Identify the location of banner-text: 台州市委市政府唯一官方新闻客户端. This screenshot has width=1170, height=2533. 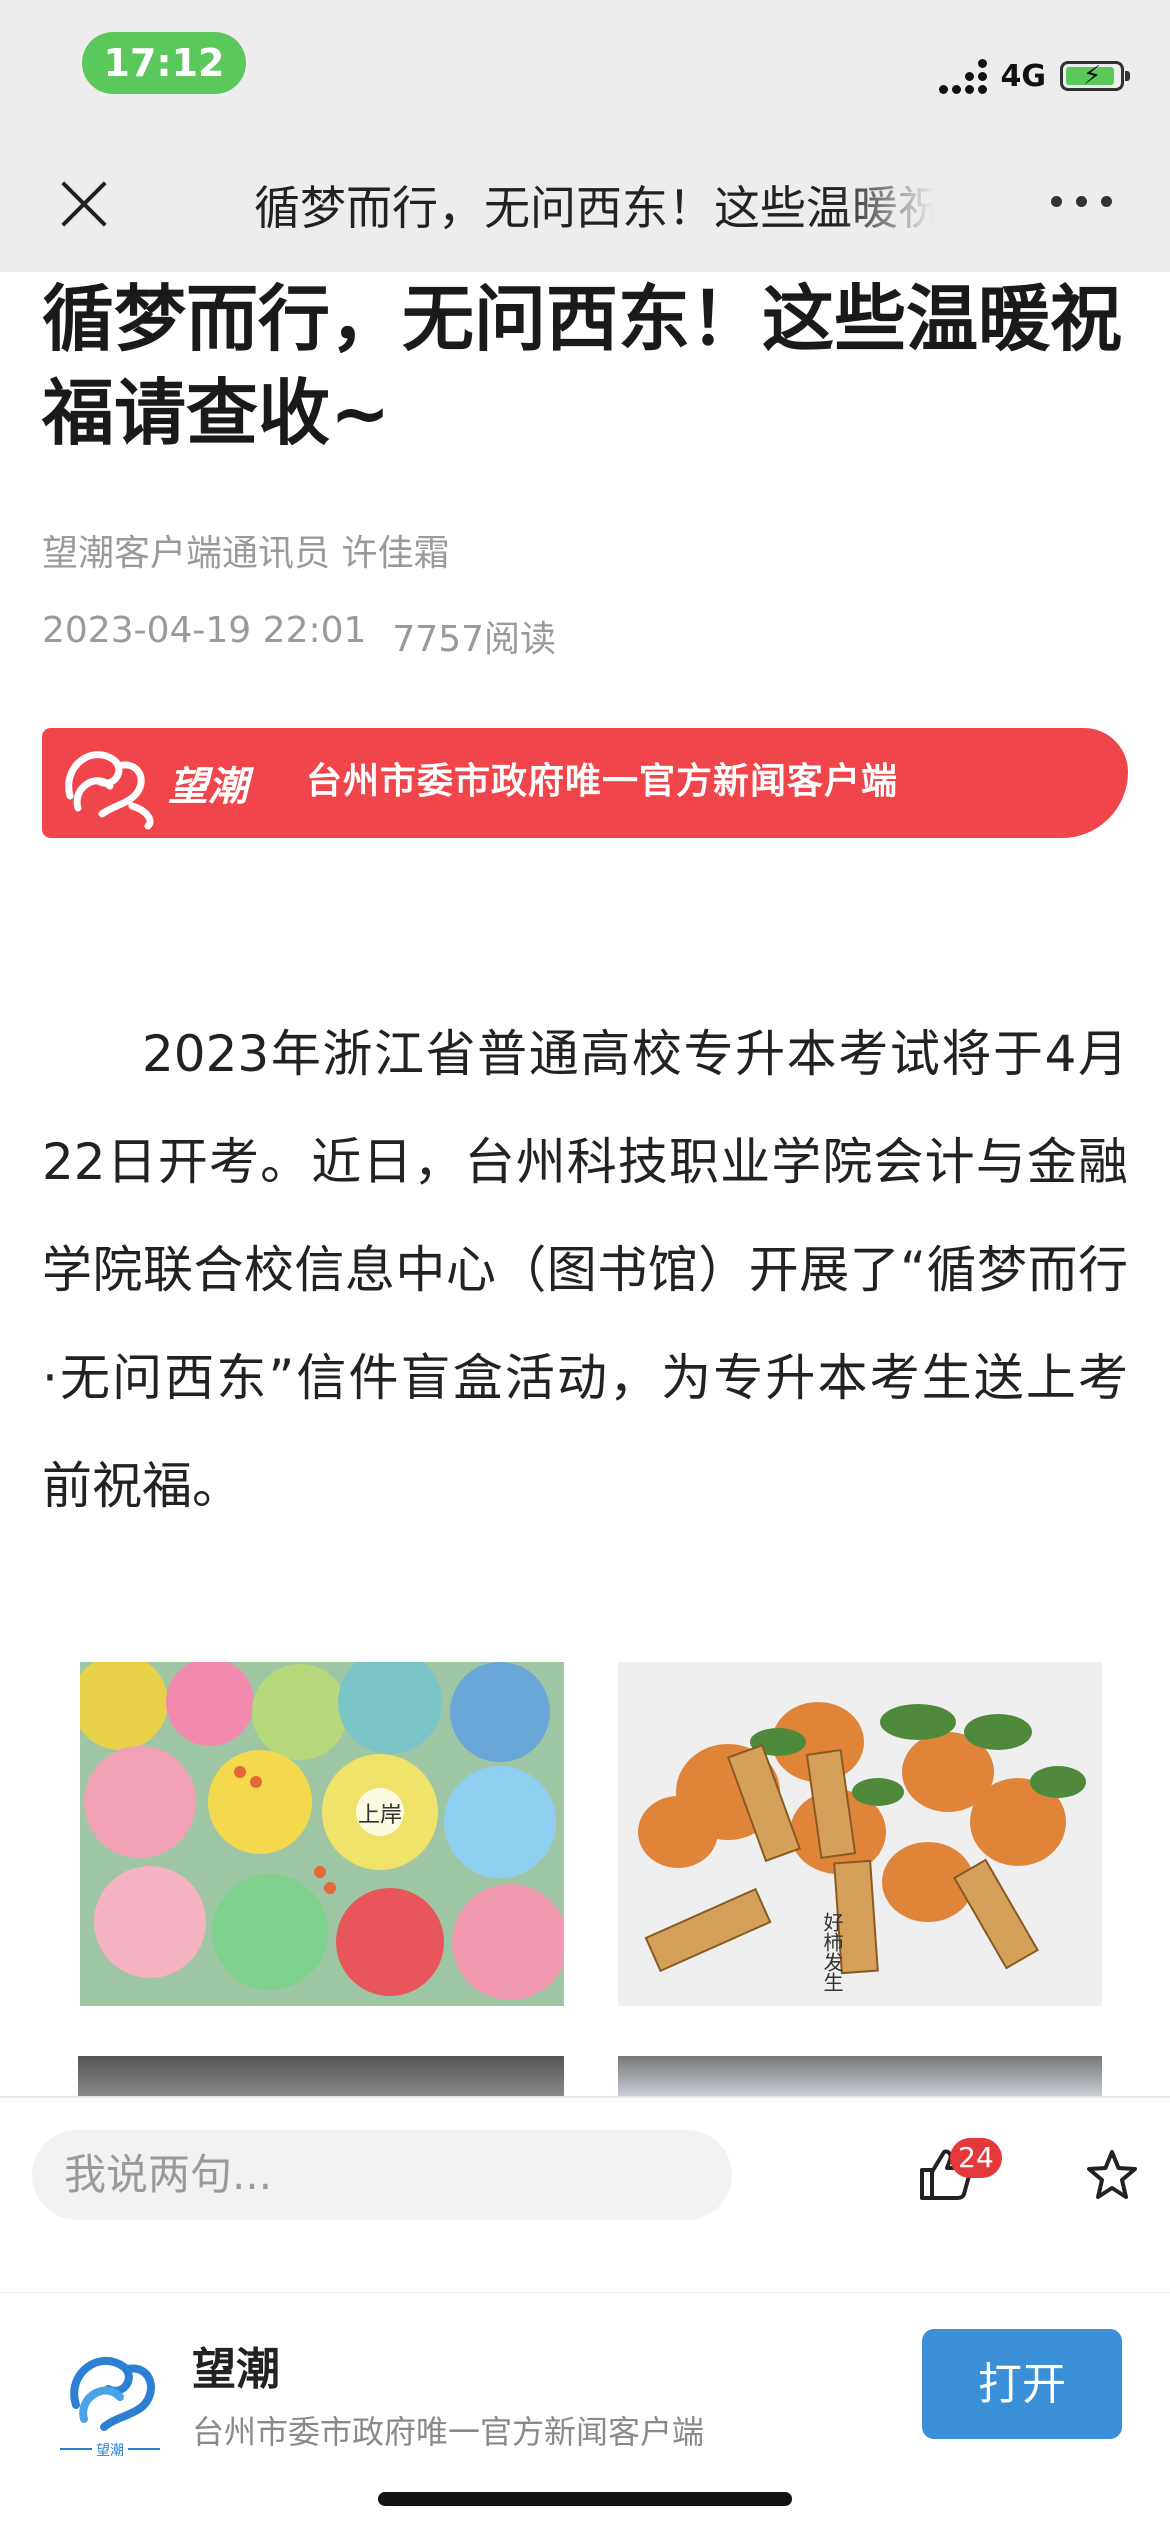
(602, 781).